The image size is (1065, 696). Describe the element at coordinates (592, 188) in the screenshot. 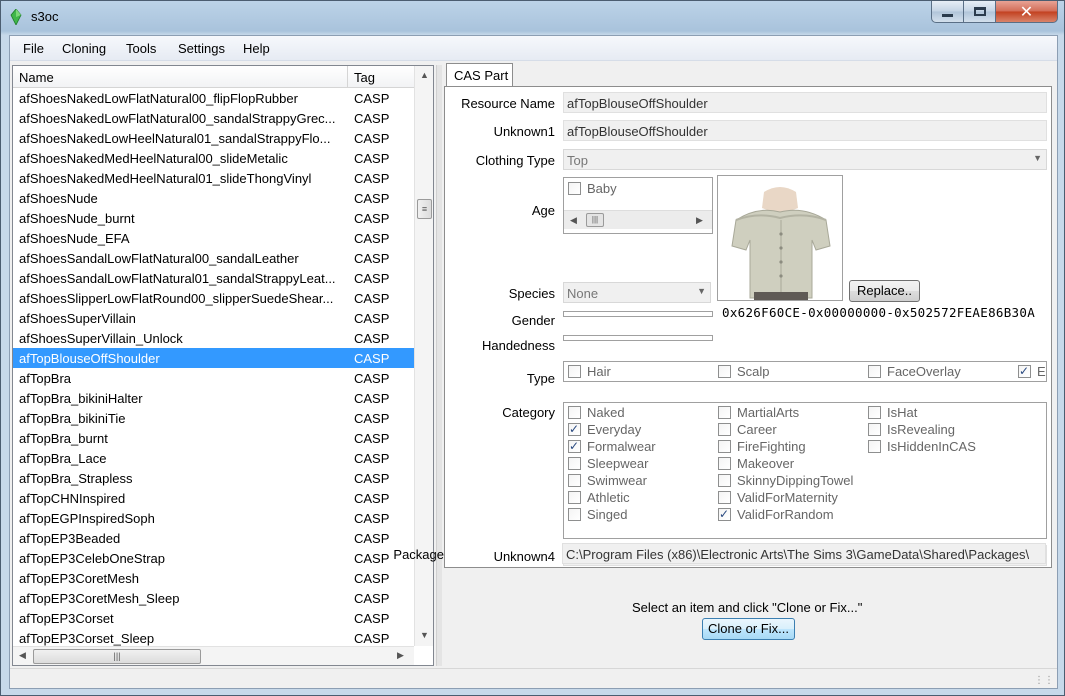

I see `age-checkbox-baby: Baby` at that location.